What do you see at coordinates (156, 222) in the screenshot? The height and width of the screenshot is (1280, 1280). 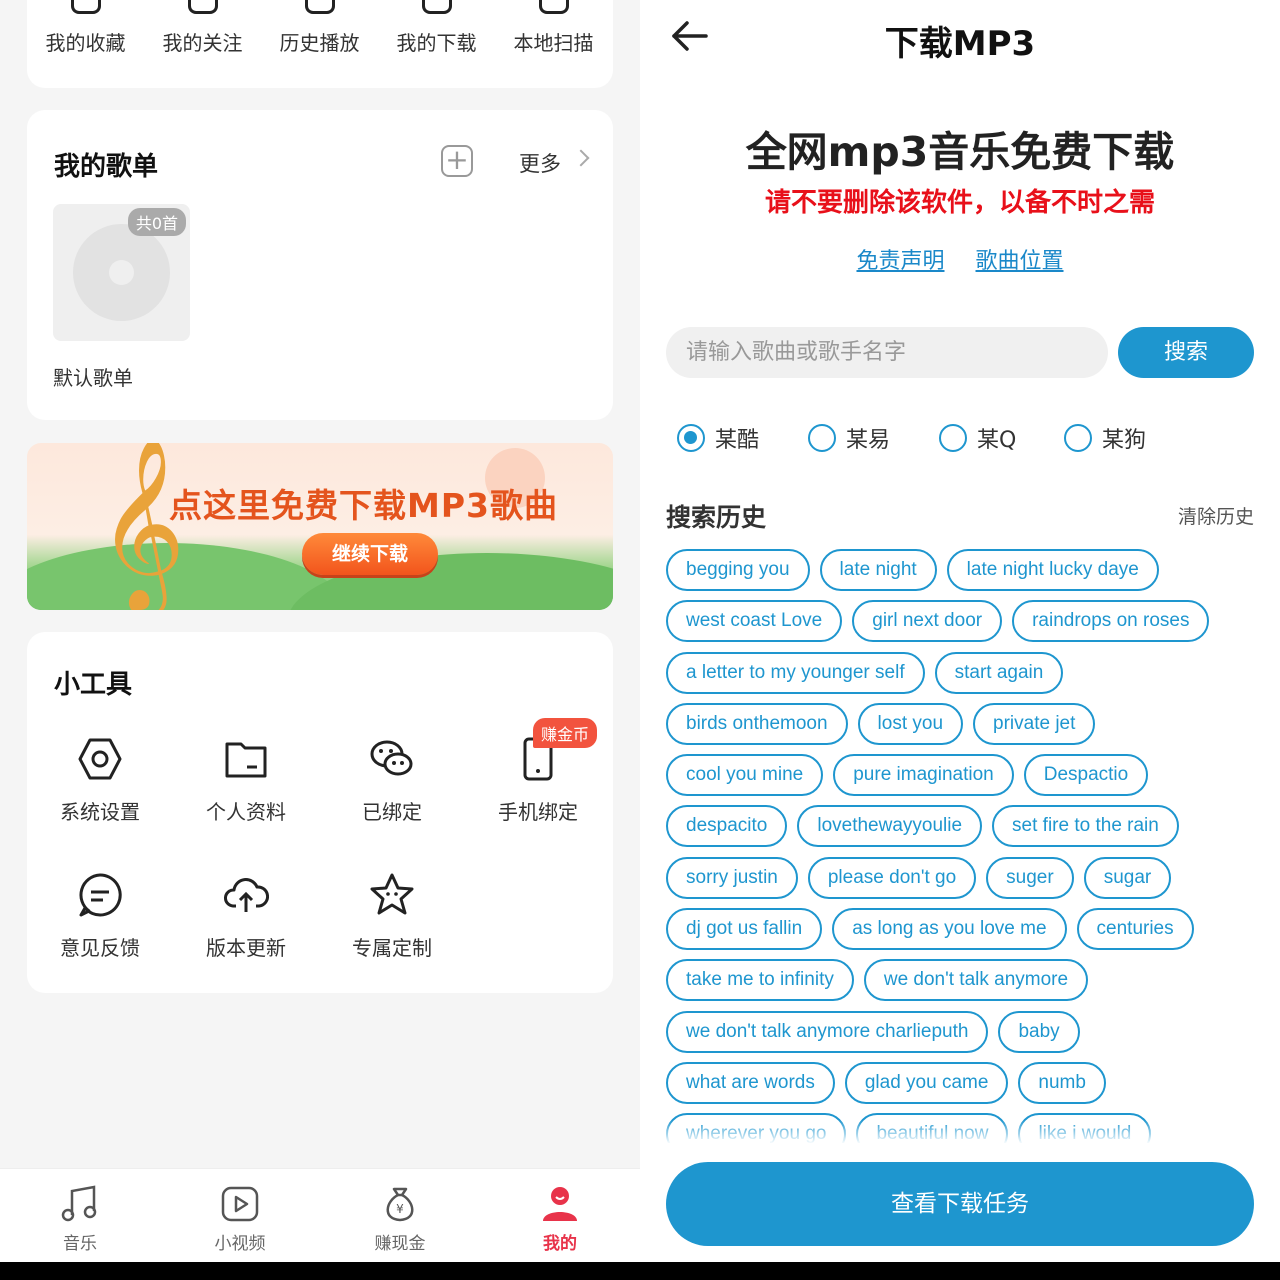 I see `song-count-badge: 共0首` at bounding box center [156, 222].